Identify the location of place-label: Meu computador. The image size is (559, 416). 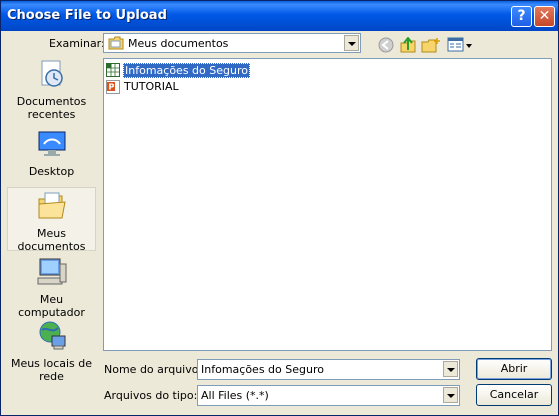
(51, 306).